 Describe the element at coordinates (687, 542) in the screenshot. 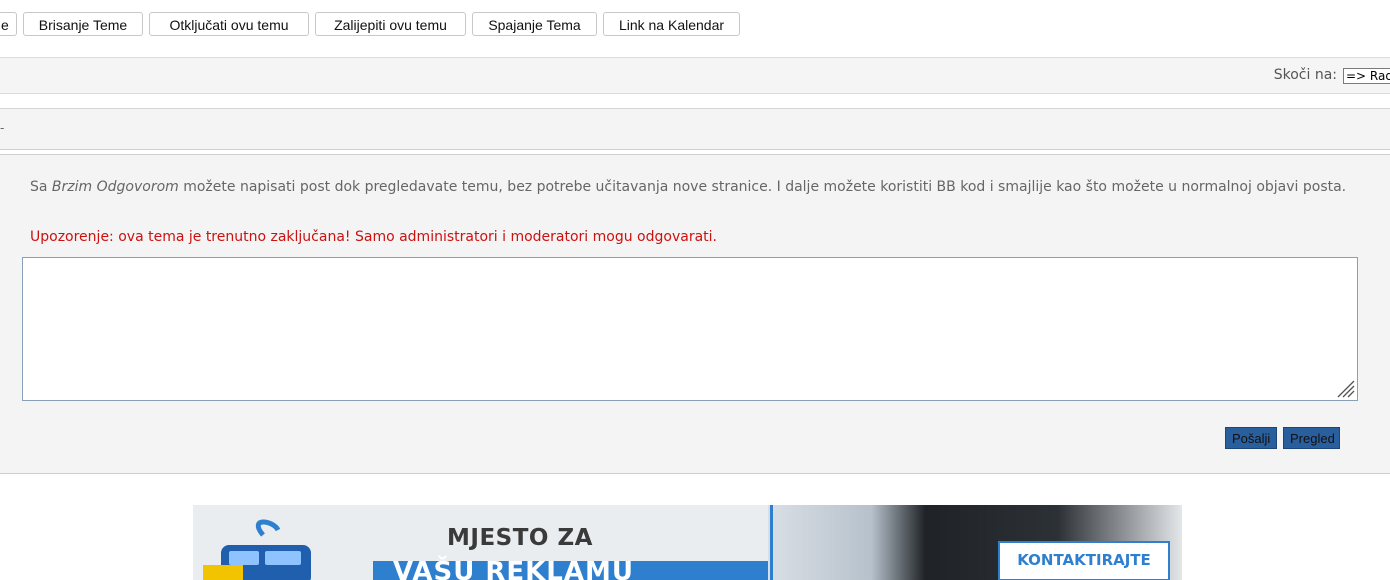

I see `advertisement-banner: MJESTO ZA VAŠU REKLAMU KONTAKTIRAJTE NAS` at that location.